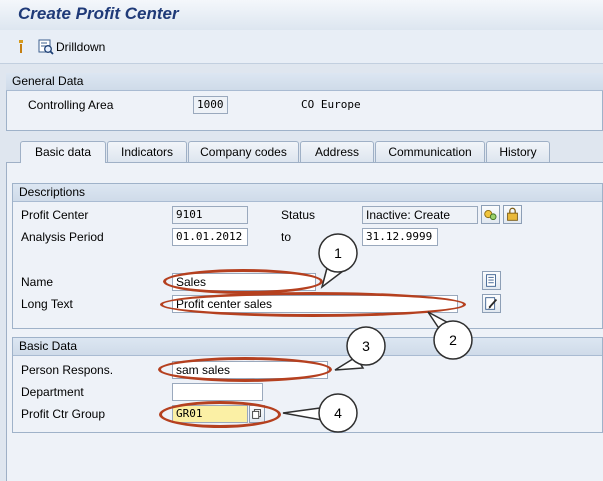 Image resolution: width=603 pixels, height=481 pixels. What do you see at coordinates (210, 105) in the screenshot?
I see `controlling-area-field: 1000` at bounding box center [210, 105].